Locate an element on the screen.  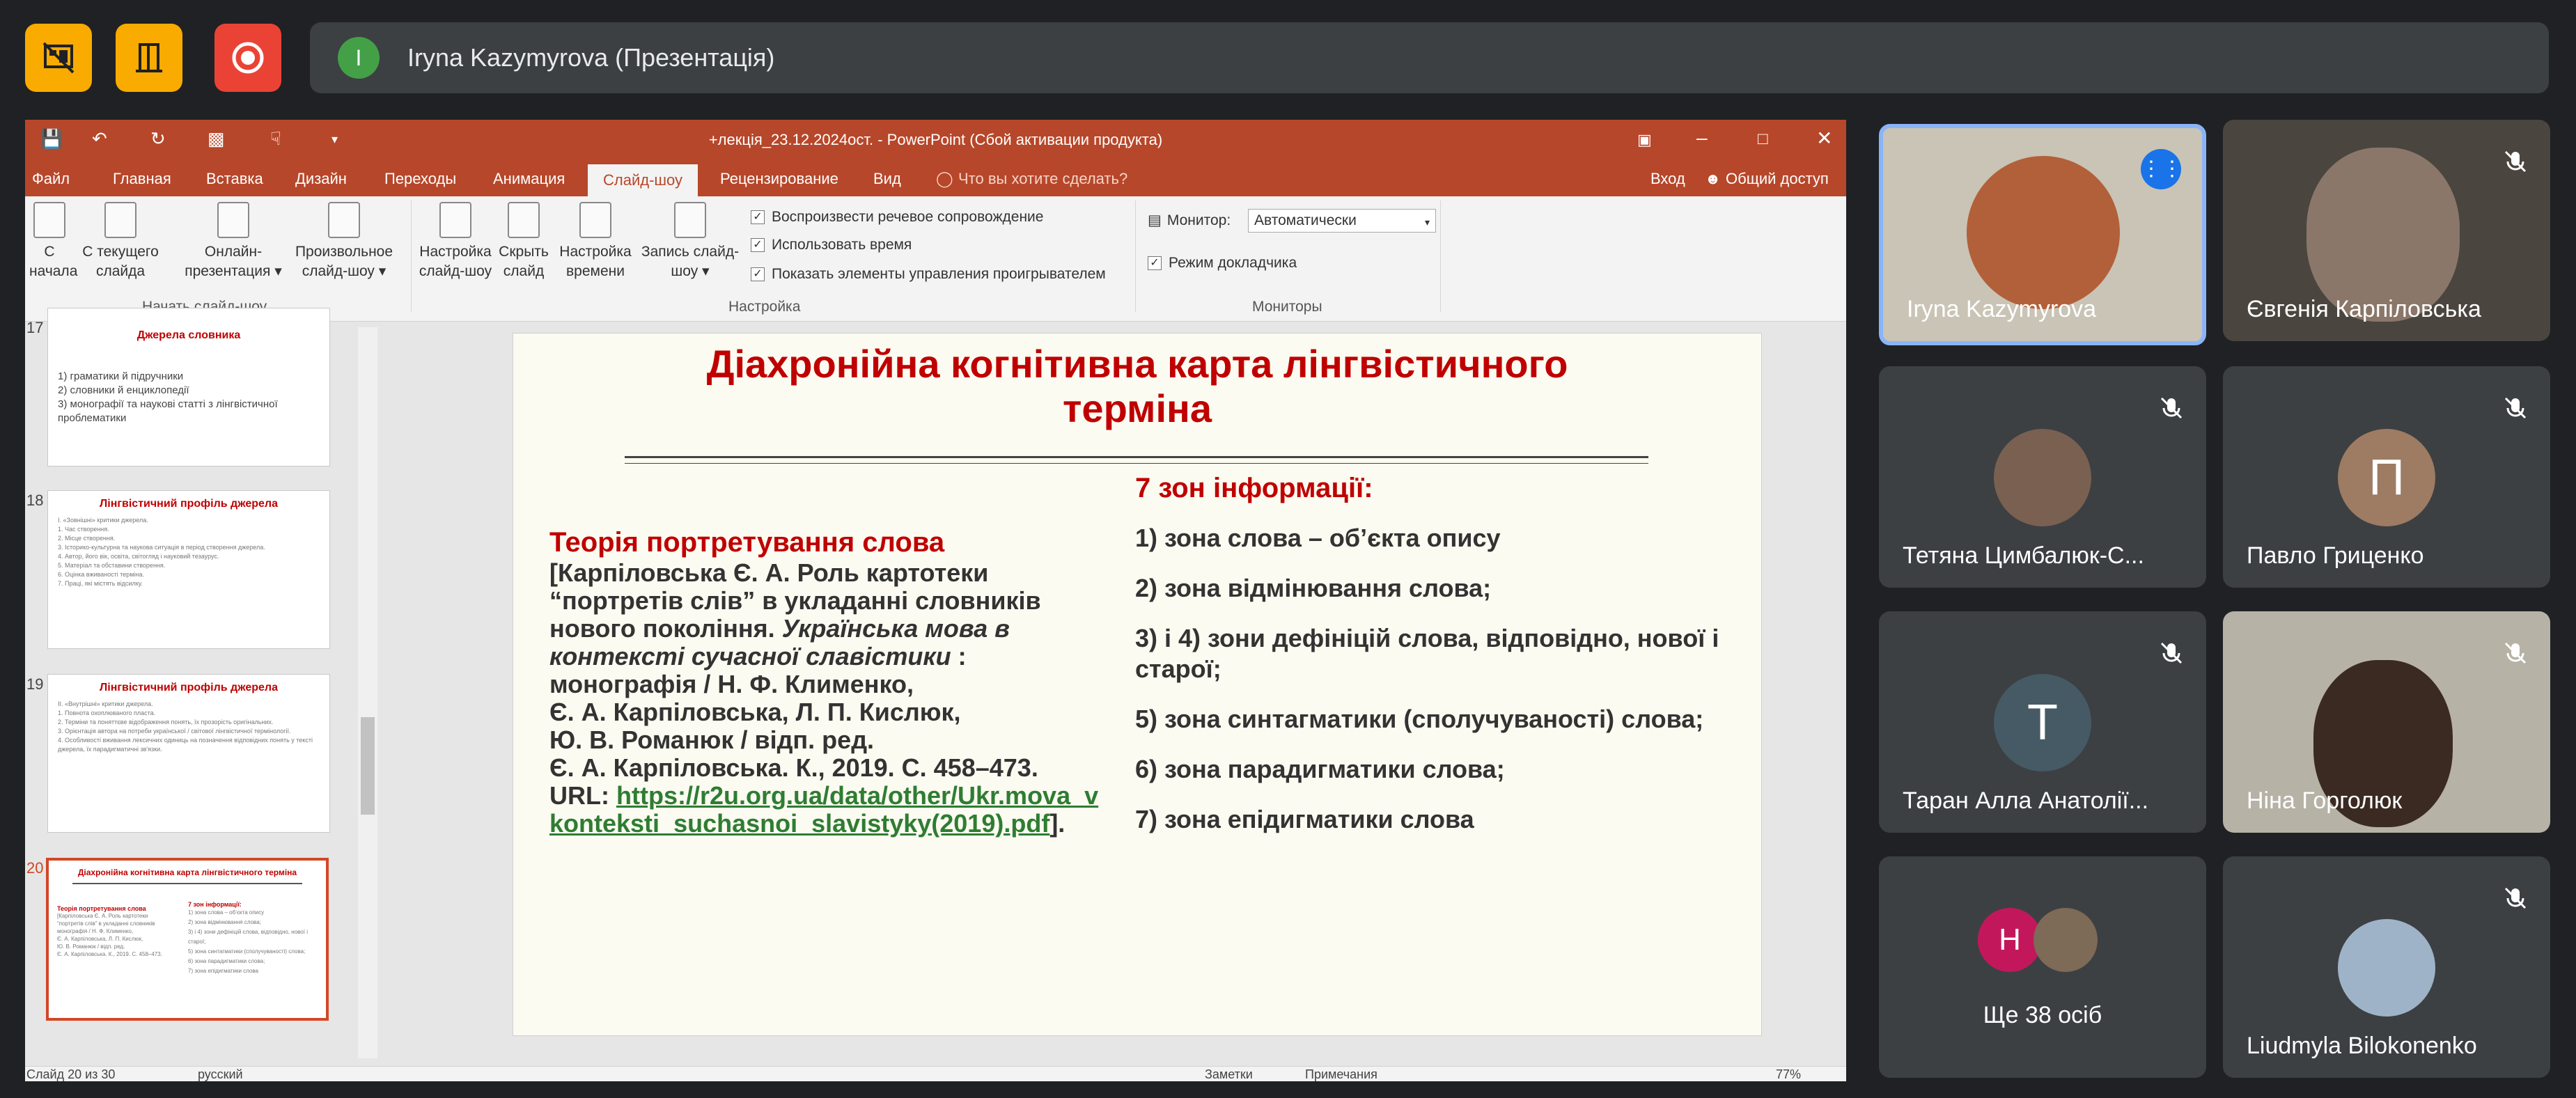
avatar: Т is located at coordinates (2042, 722).